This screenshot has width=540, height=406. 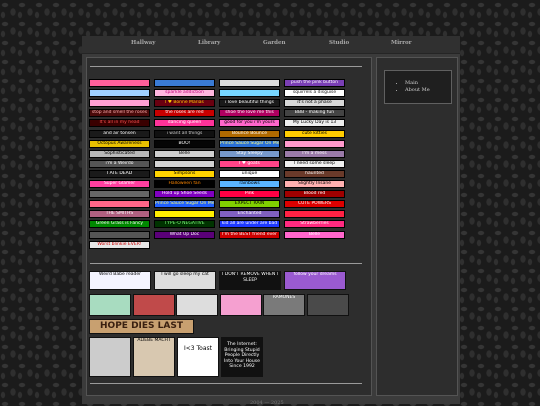 I want to click on blinkie-button: My Lucky Day is 13, so click(x=314, y=123).